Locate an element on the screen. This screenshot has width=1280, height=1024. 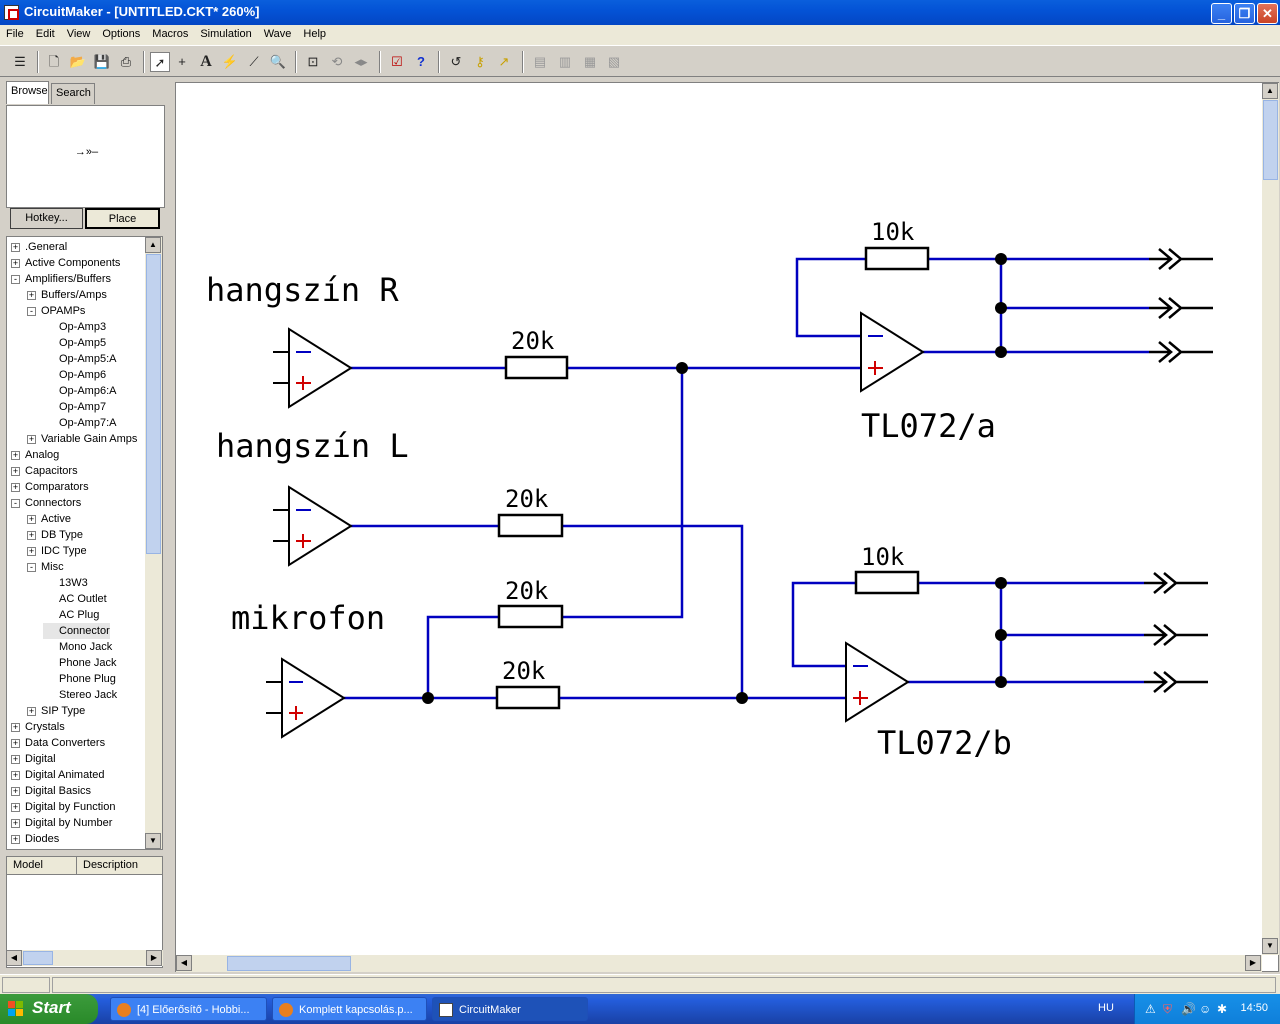
label-r1: 20k is located at coordinates (533, 341).